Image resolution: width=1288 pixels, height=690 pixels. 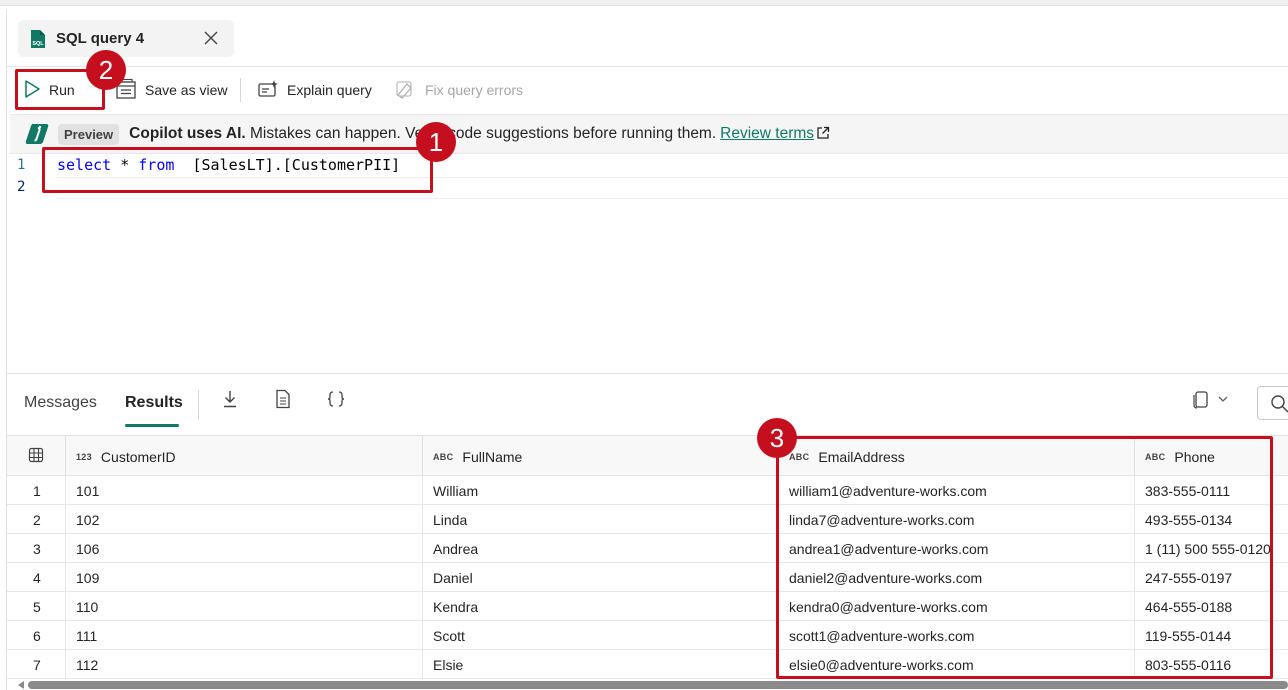 What do you see at coordinates (152, 425) in the screenshot?
I see `active-tab-indicator` at bounding box center [152, 425].